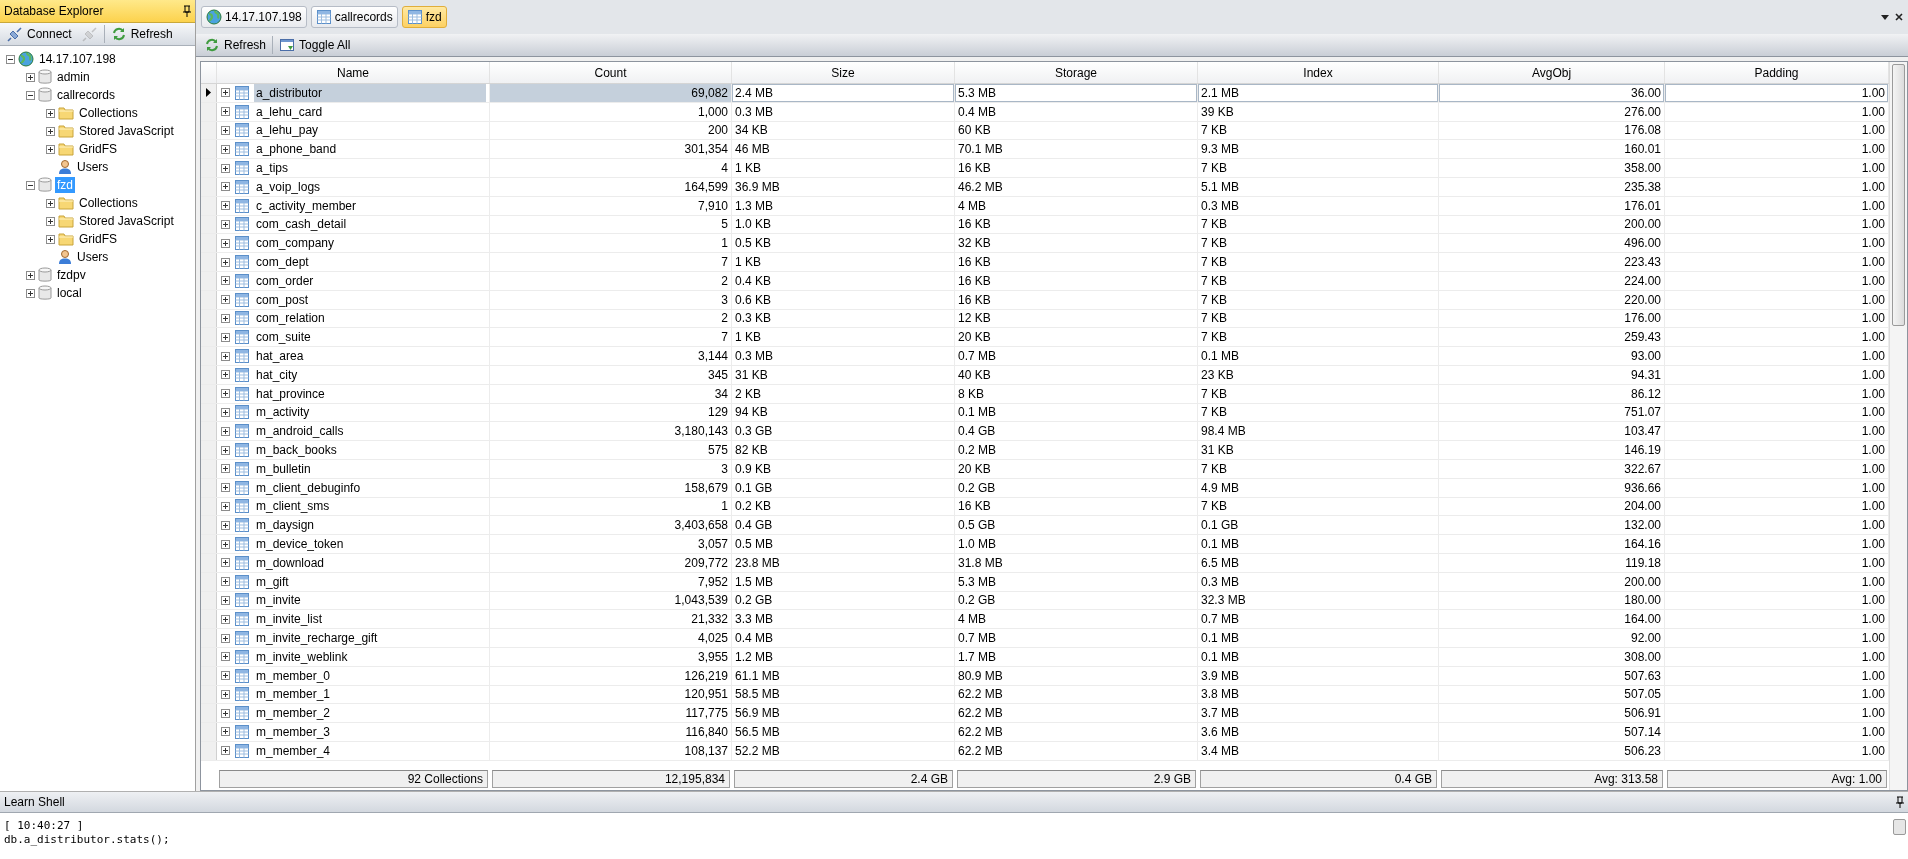  What do you see at coordinates (370, 205) in the screenshot?
I see `collection-name: c_activity_member` at bounding box center [370, 205].